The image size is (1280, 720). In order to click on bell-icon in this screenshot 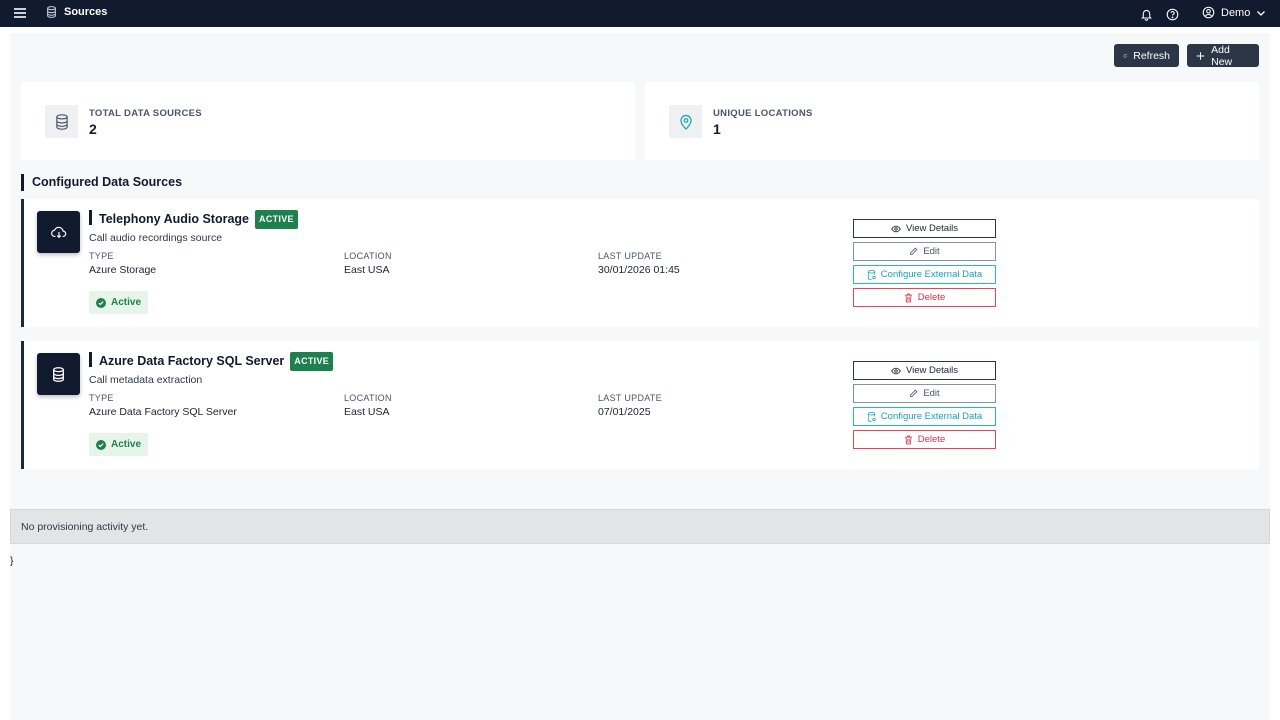, I will do `click(1146, 14)`.